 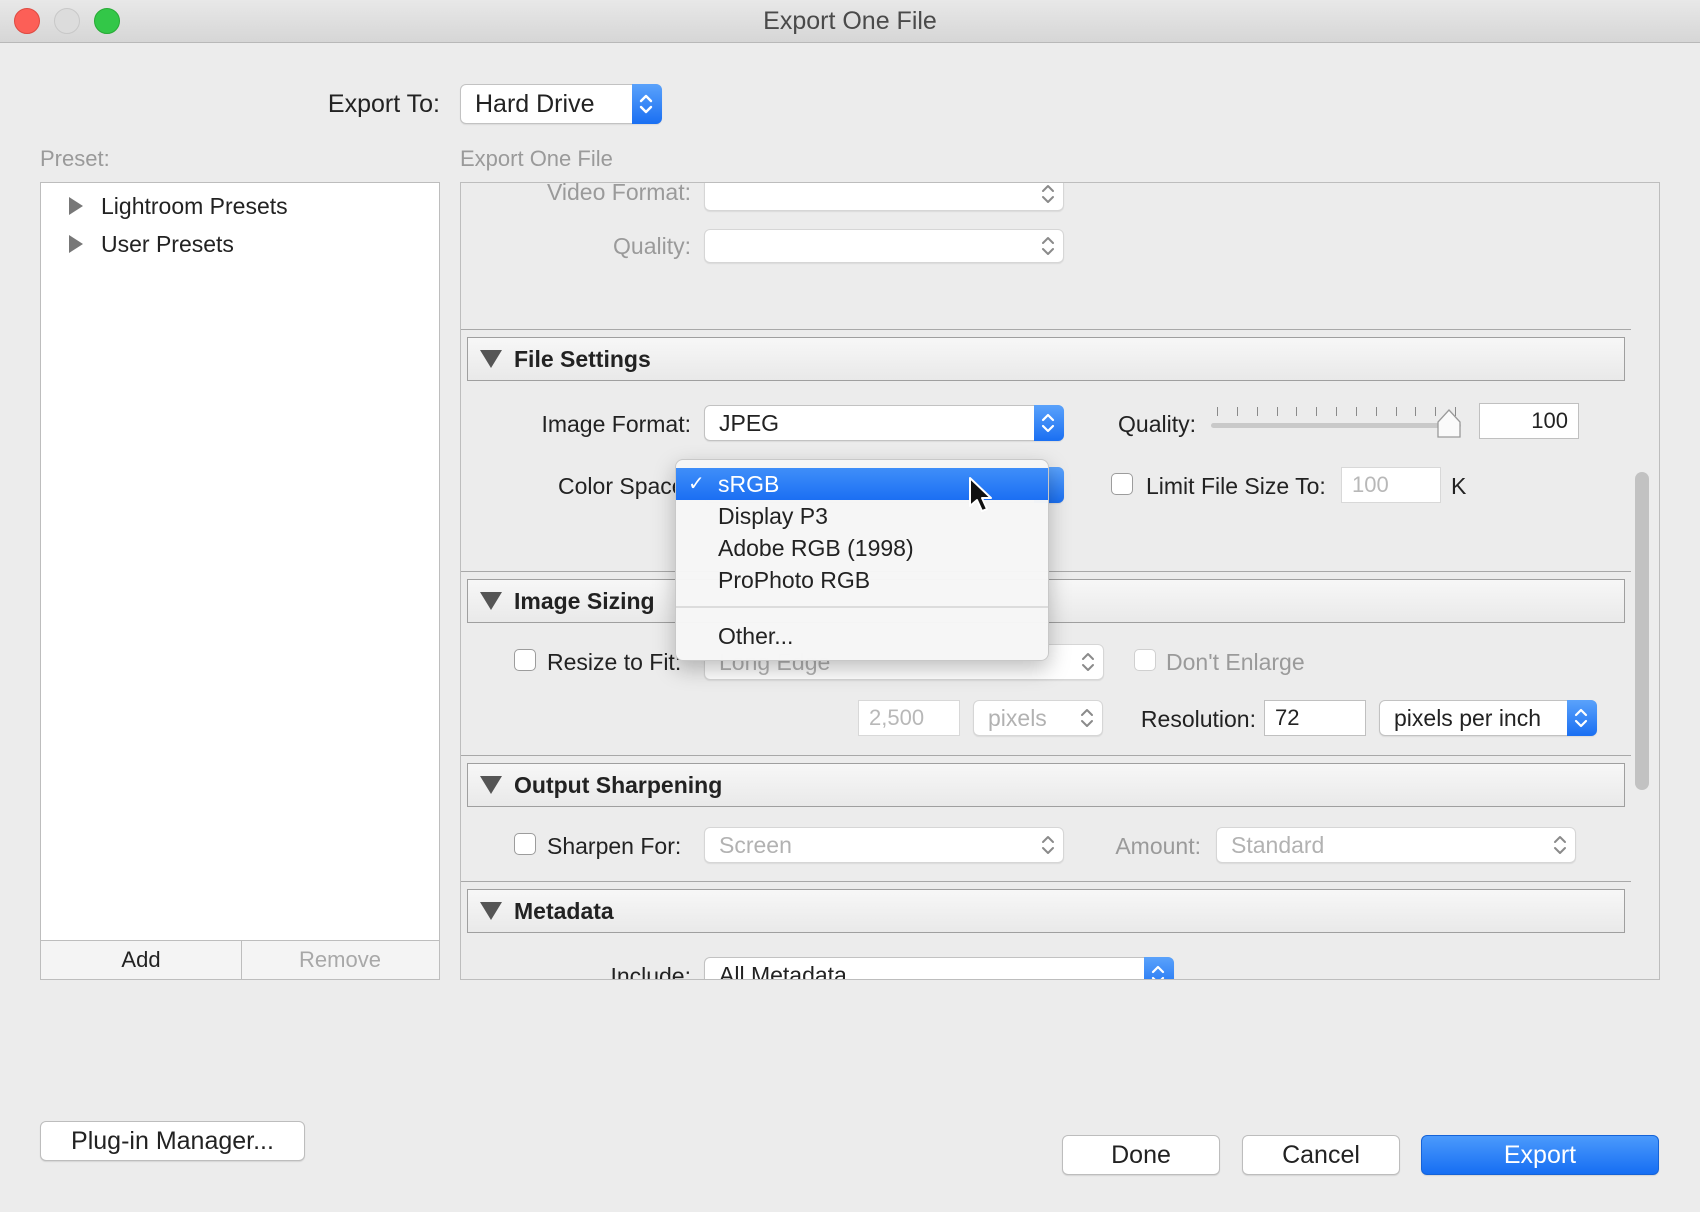 What do you see at coordinates (614, 662) in the screenshot?
I see `resize-to-fit-label: Resize to Fit:` at bounding box center [614, 662].